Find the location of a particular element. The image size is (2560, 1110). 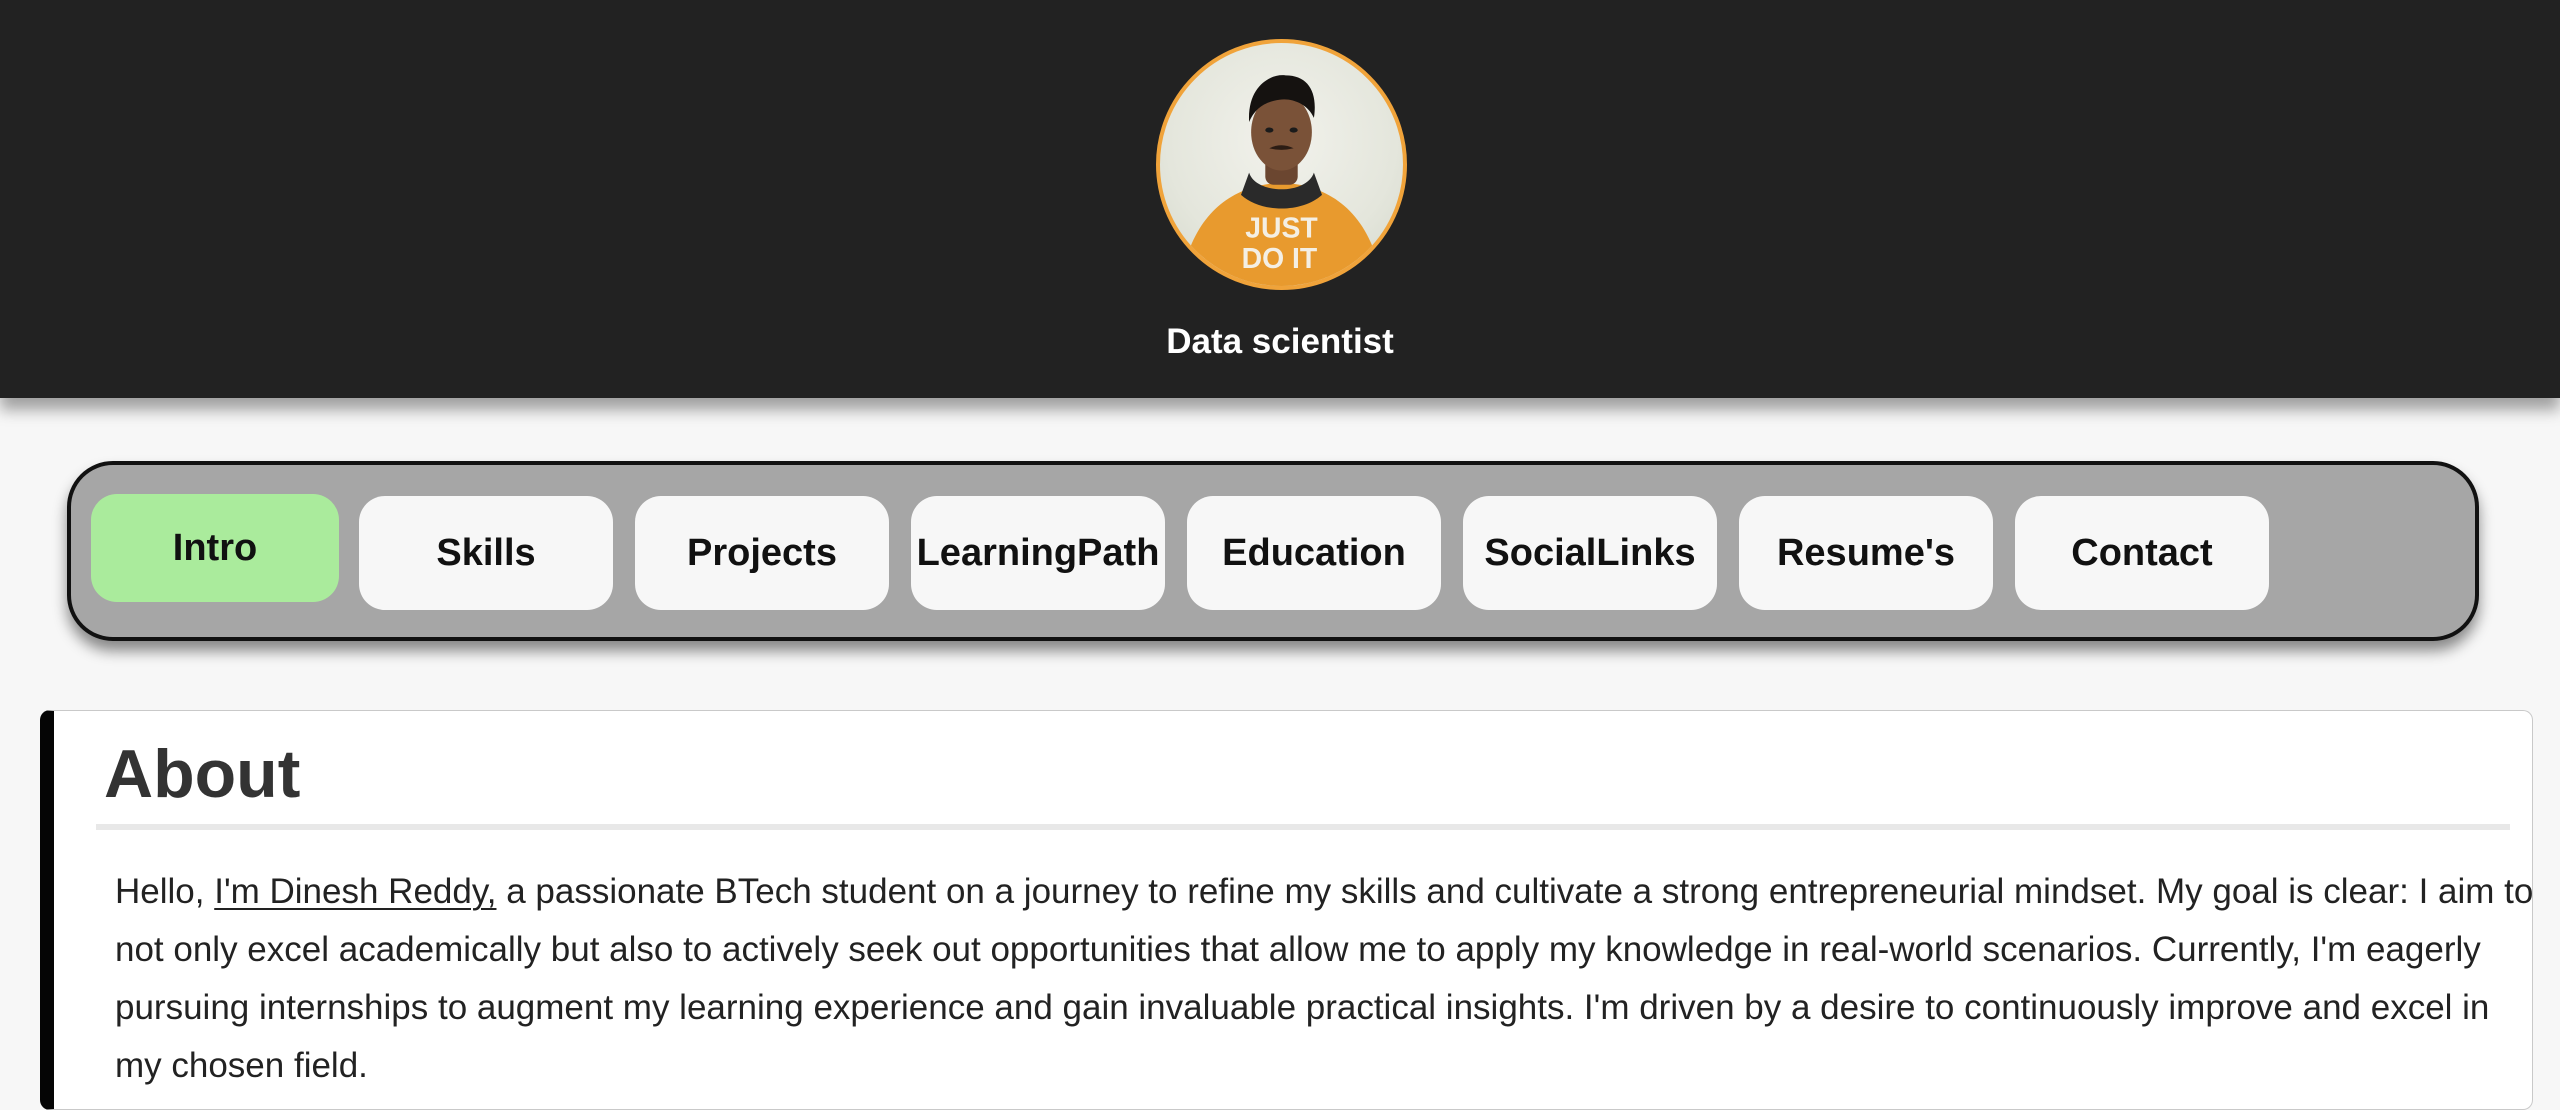

tab-skills: Skills is located at coordinates (486, 553).